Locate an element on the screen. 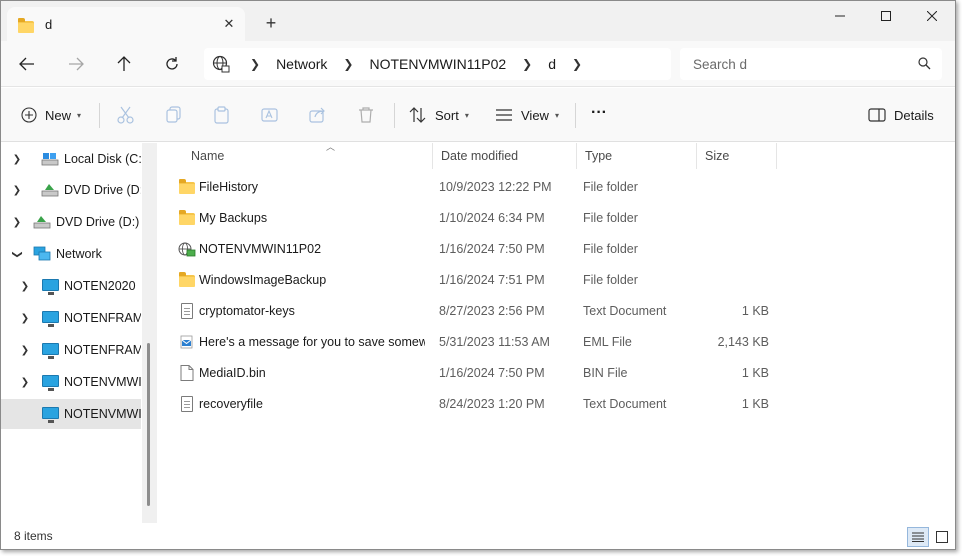 This screenshot has width=962, height=556. view-button: View ▾ is located at coordinates (527, 115).